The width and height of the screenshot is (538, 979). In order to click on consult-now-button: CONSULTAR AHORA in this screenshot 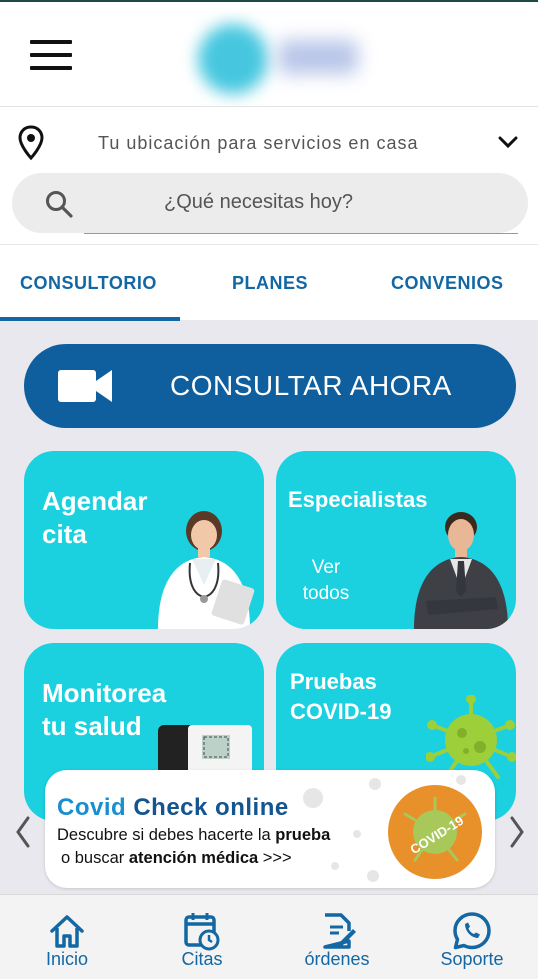, I will do `click(270, 386)`.